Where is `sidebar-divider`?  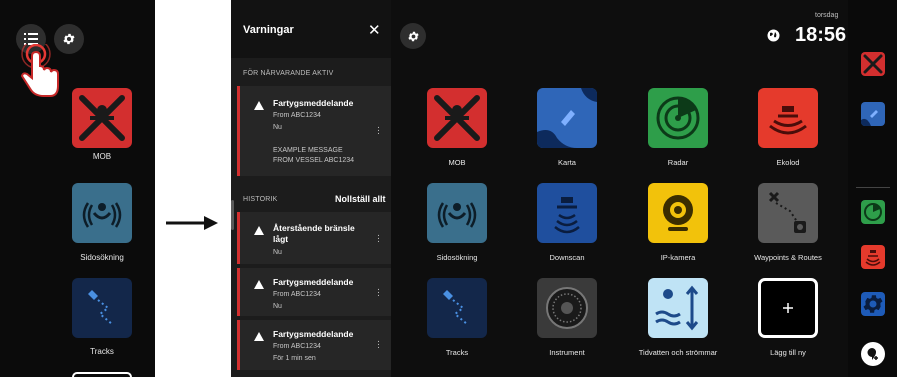
sidebar-divider is located at coordinates (873, 187).